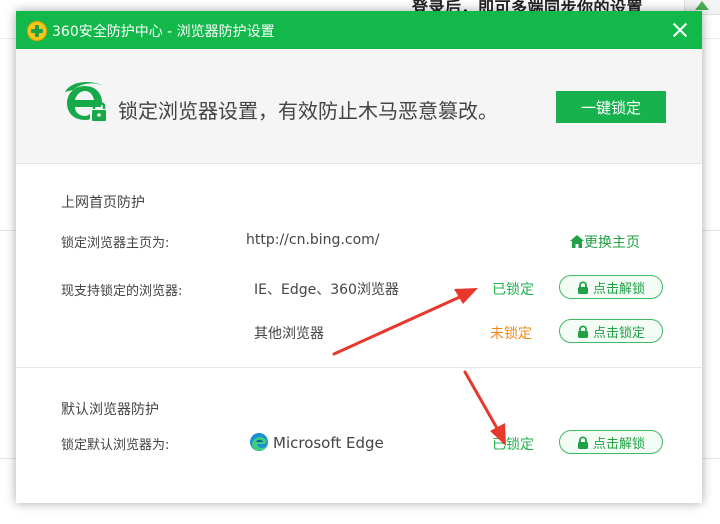 This screenshot has height=524, width=720. What do you see at coordinates (103, 203) in the screenshot?
I see `homepage-protection-title: 上网首页防护` at bounding box center [103, 203].